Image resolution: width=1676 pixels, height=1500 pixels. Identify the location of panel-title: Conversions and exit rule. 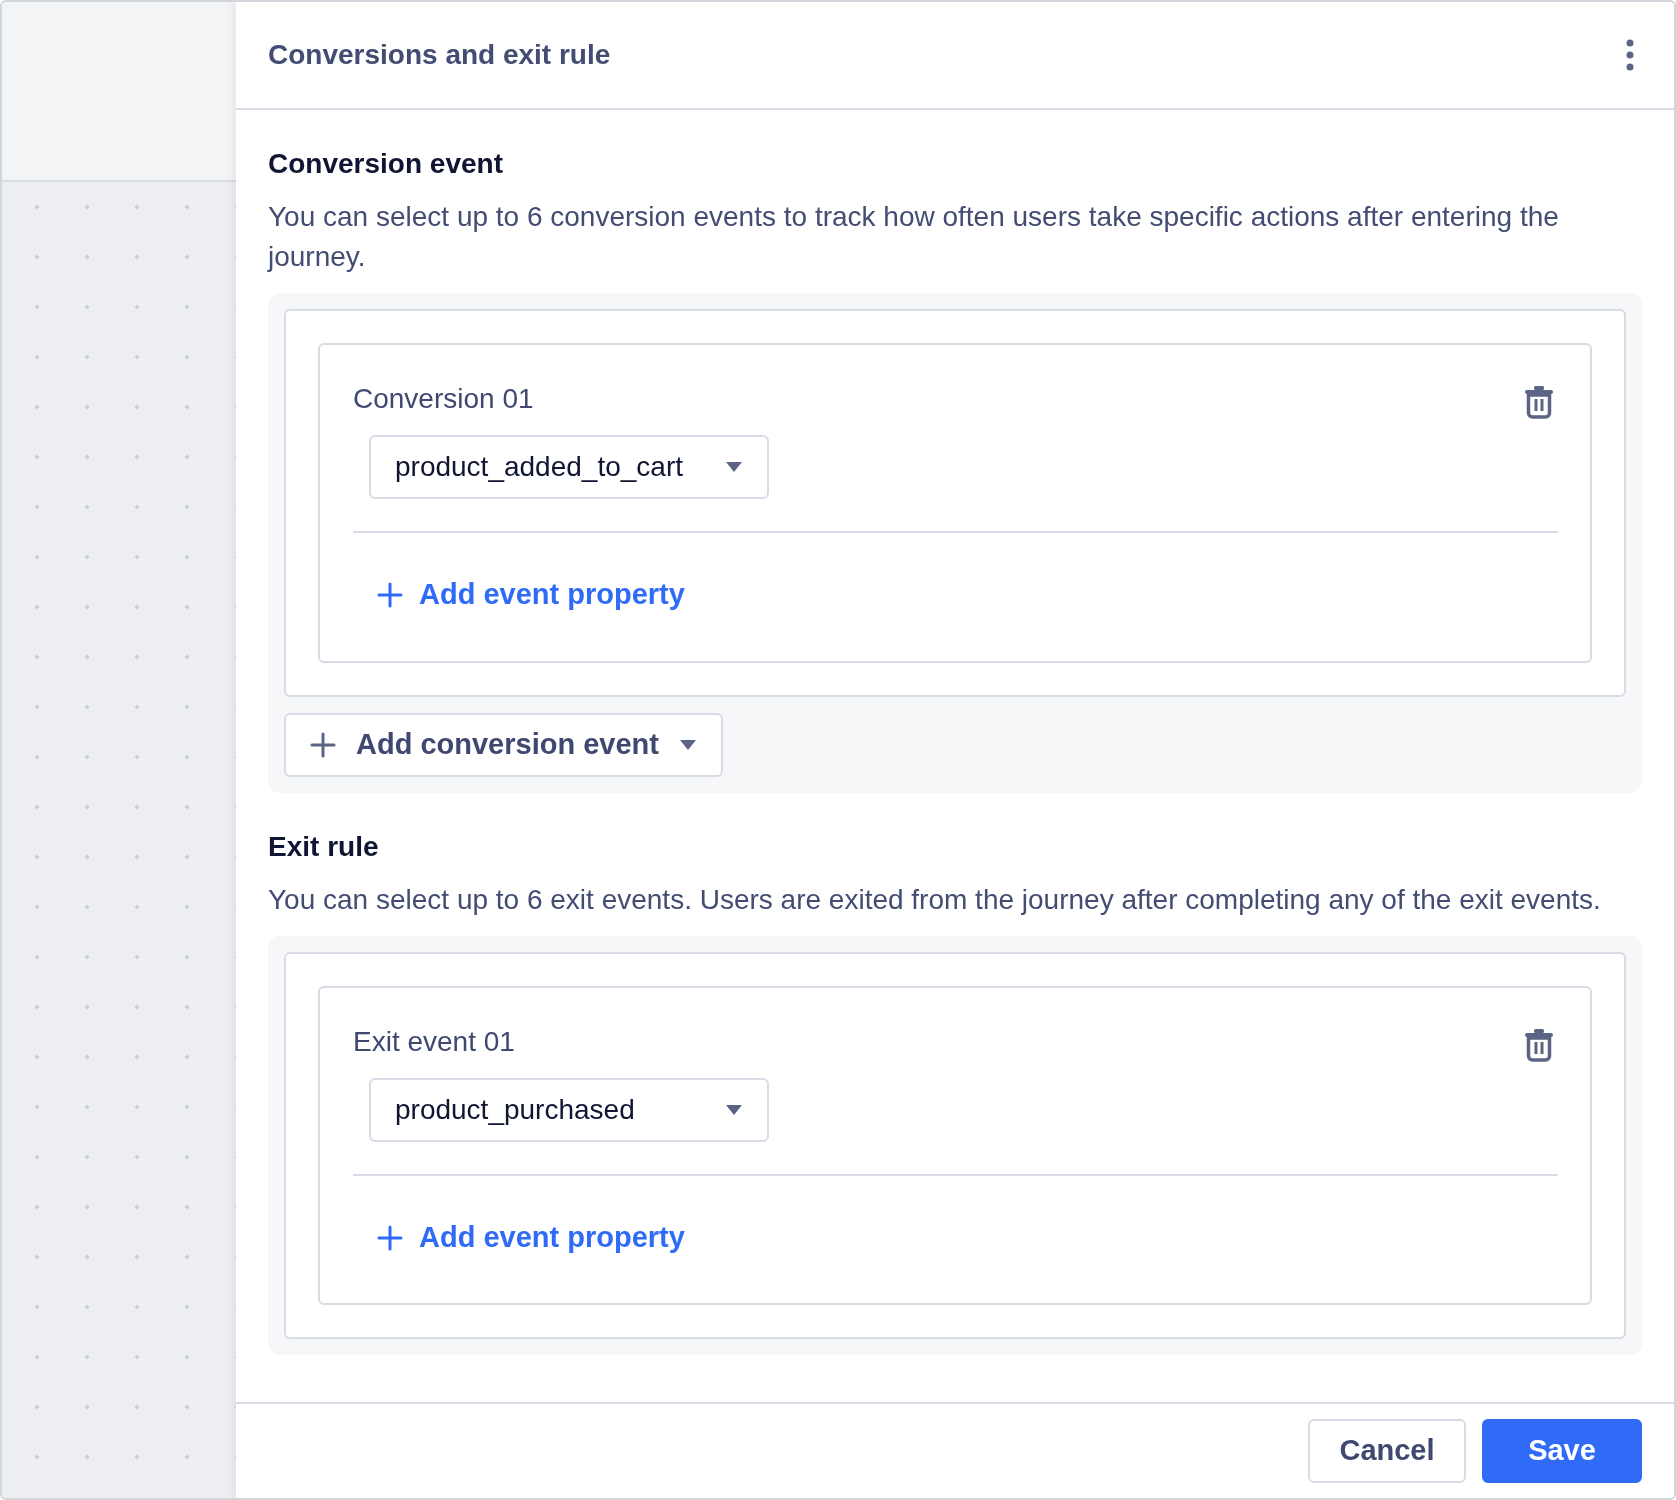
(439, 55).